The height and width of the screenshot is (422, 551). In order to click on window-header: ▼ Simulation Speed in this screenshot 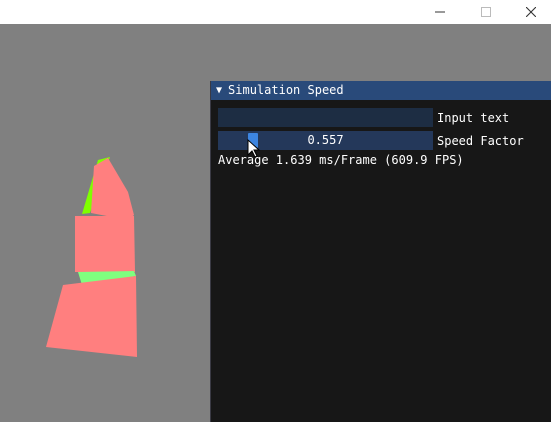, I will do `click(381, 90)`.